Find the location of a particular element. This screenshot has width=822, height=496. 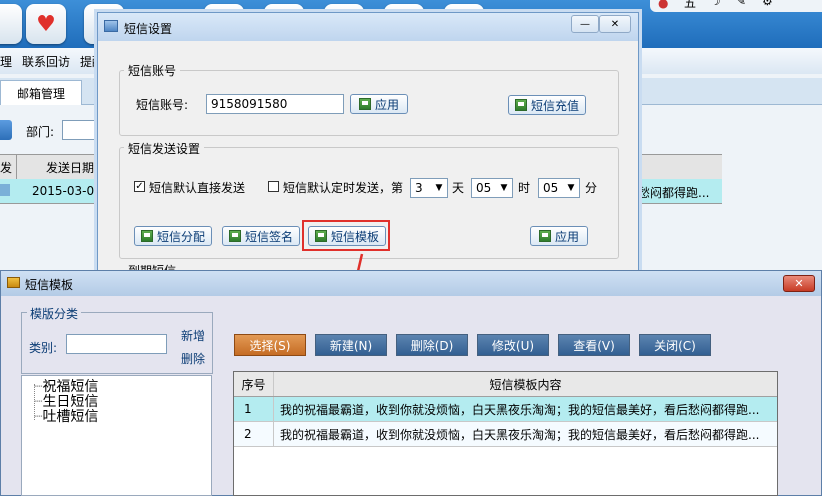

dept-input is located at coordinates (82, 130).